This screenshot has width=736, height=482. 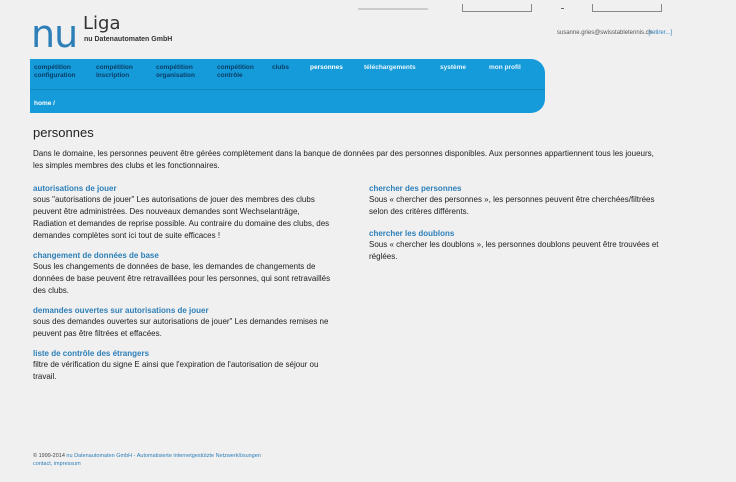 I want to click on nav-divider, so click(x=287, y=89).